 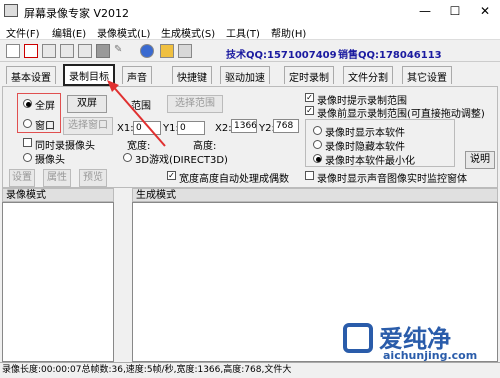 What do you see at coordinates (315, 195) in the screenshot?
I see `generate-mode-header: 生成模式` at bounding box center [315, 195].